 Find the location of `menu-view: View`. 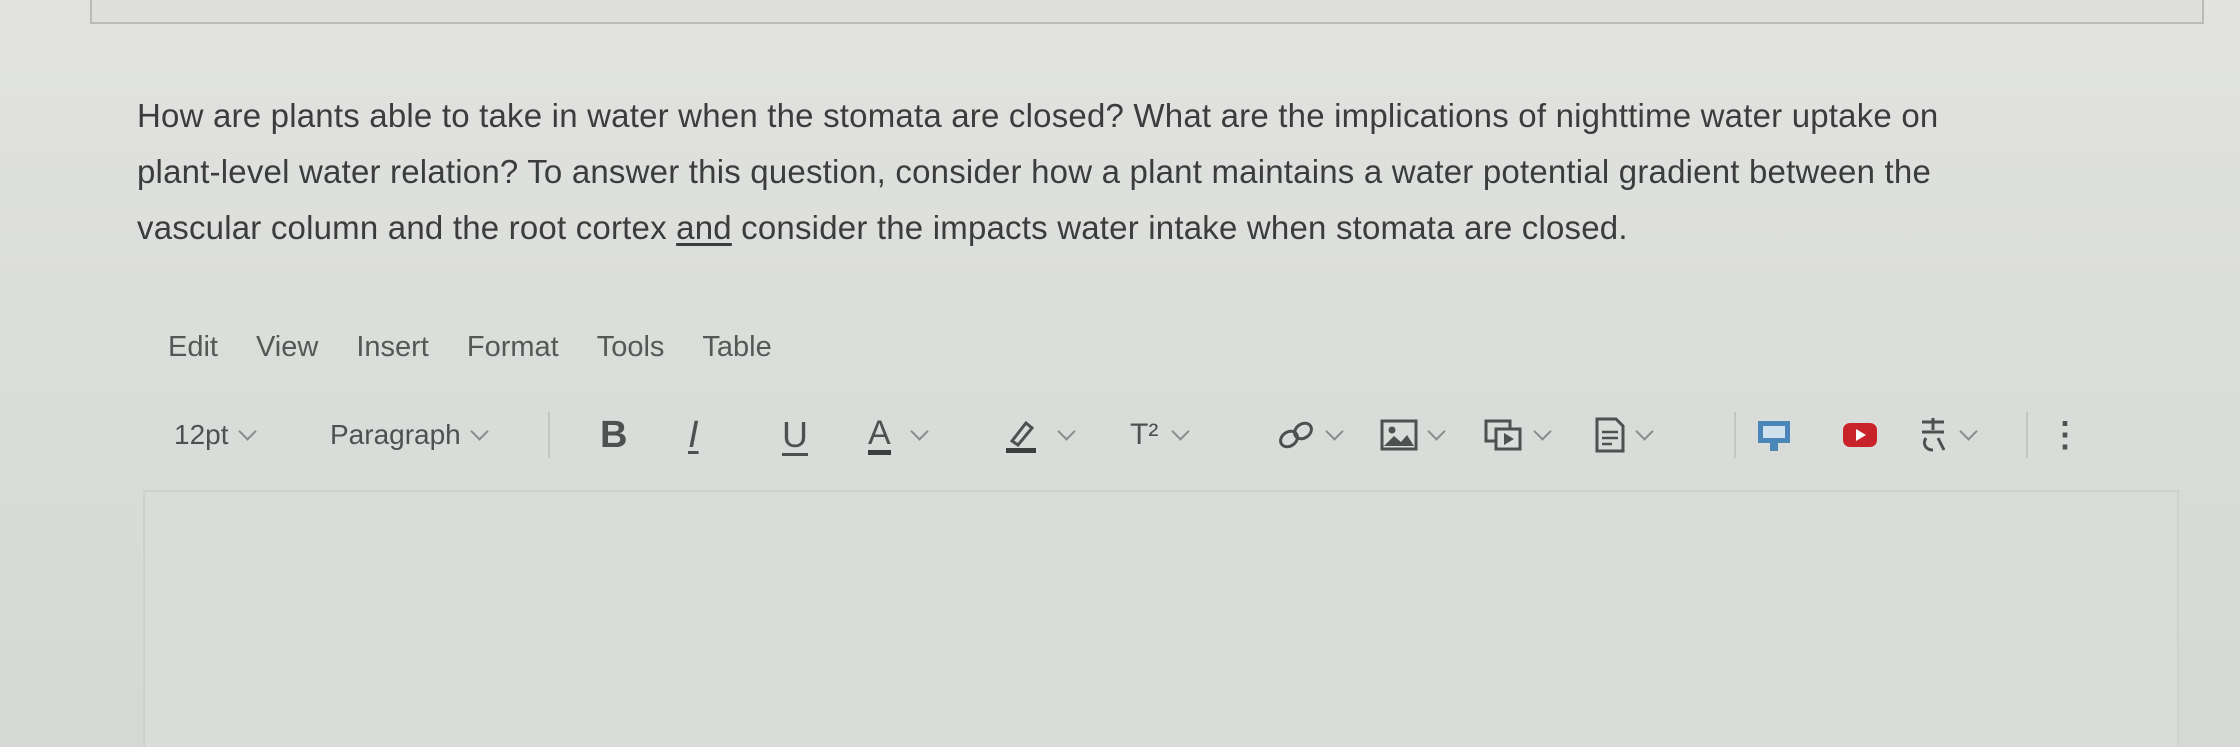

menu-view: View is located at coordinates (287, 347).